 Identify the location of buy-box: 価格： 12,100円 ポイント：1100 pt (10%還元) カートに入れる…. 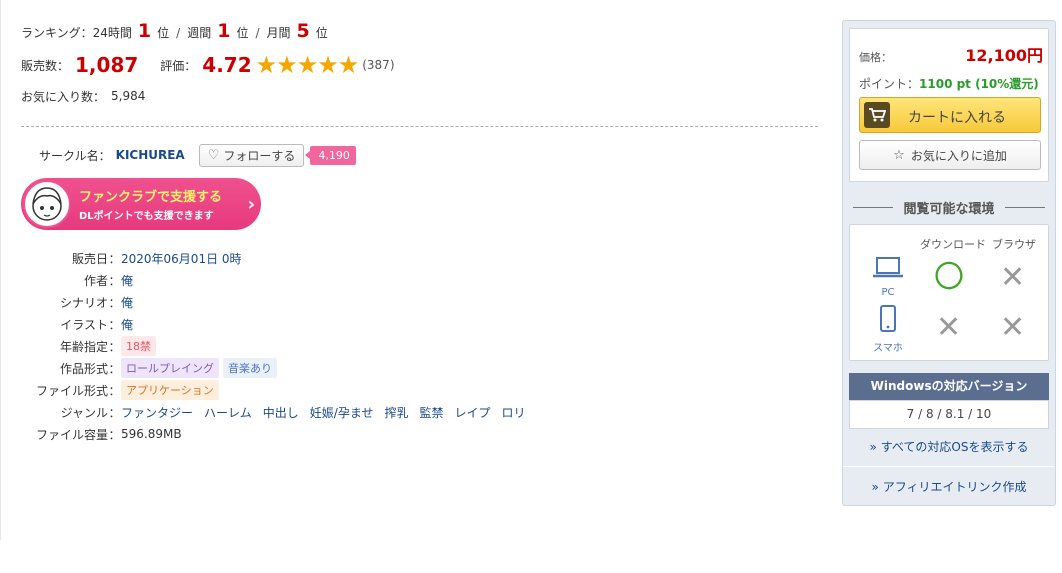
(949, 105).